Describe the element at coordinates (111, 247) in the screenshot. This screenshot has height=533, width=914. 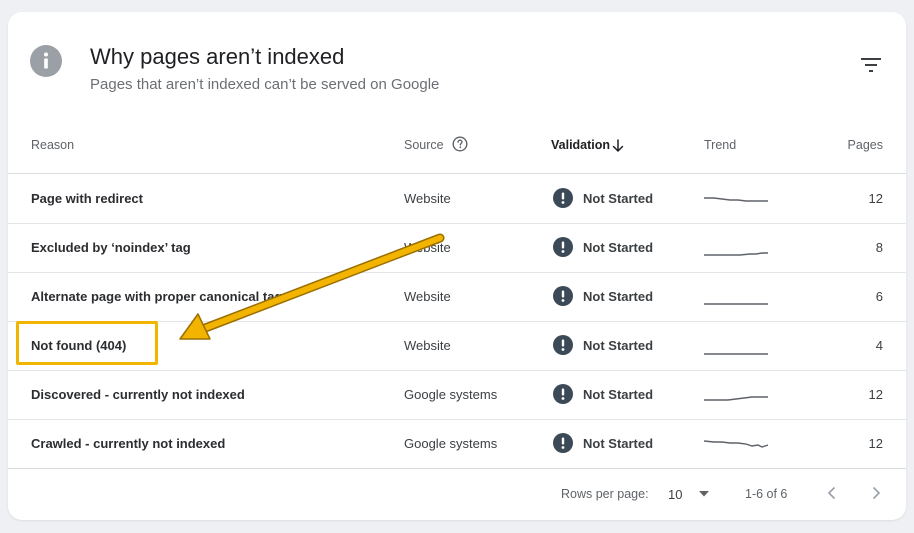
I see `row-reason: Excluded by ‘noindex’ tag` at that location.